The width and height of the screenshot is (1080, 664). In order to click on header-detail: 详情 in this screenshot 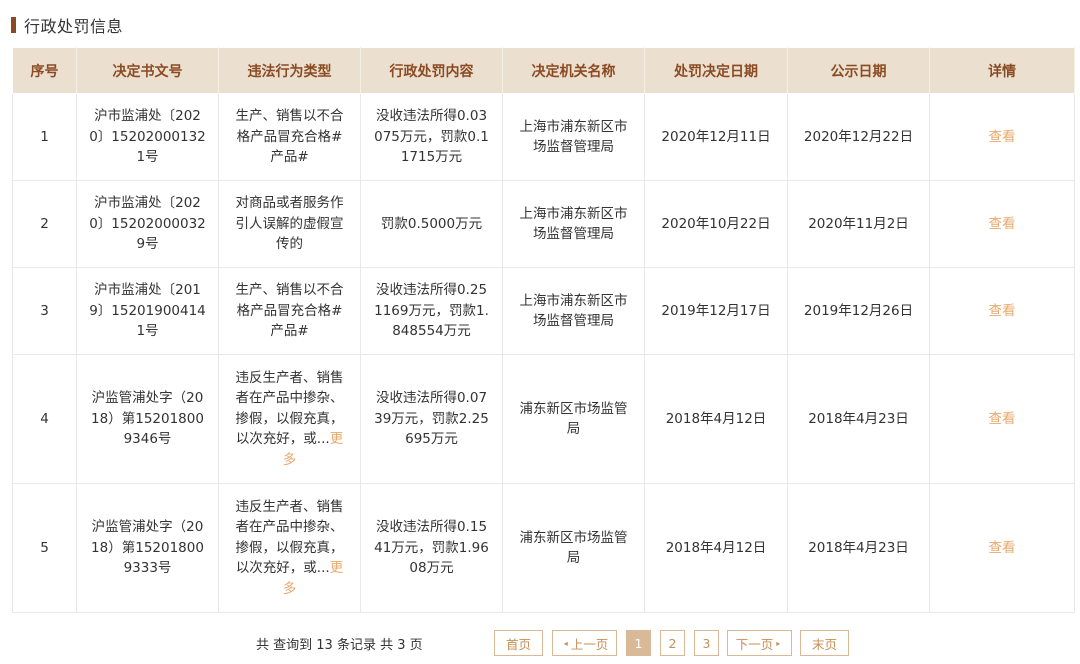, I will do `click(1002, 70)`.